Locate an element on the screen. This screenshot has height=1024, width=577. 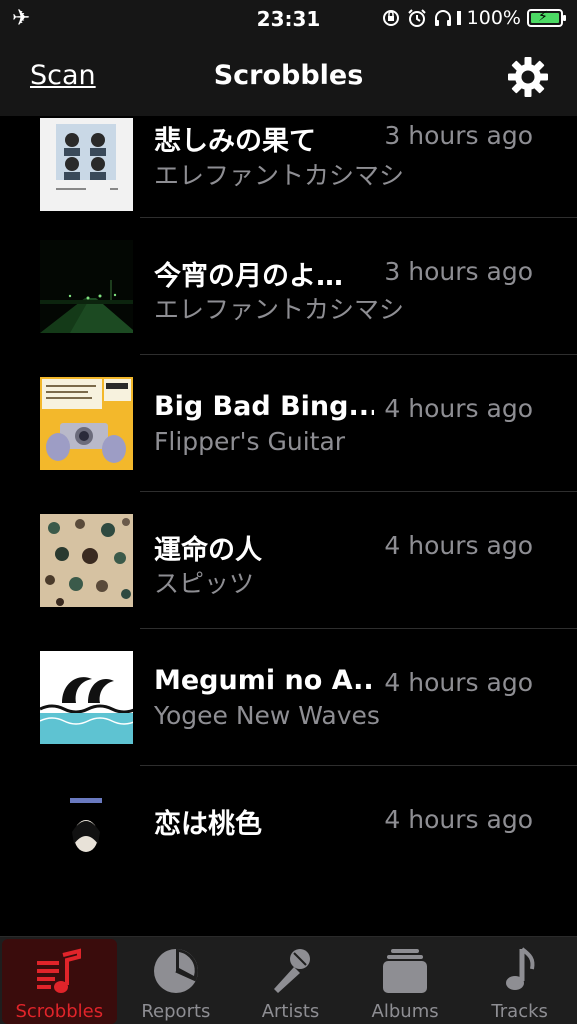
list-item: 今宵の月のよ… エレファントカシマシ 3 hours ago is located at coordinates (288, 286).